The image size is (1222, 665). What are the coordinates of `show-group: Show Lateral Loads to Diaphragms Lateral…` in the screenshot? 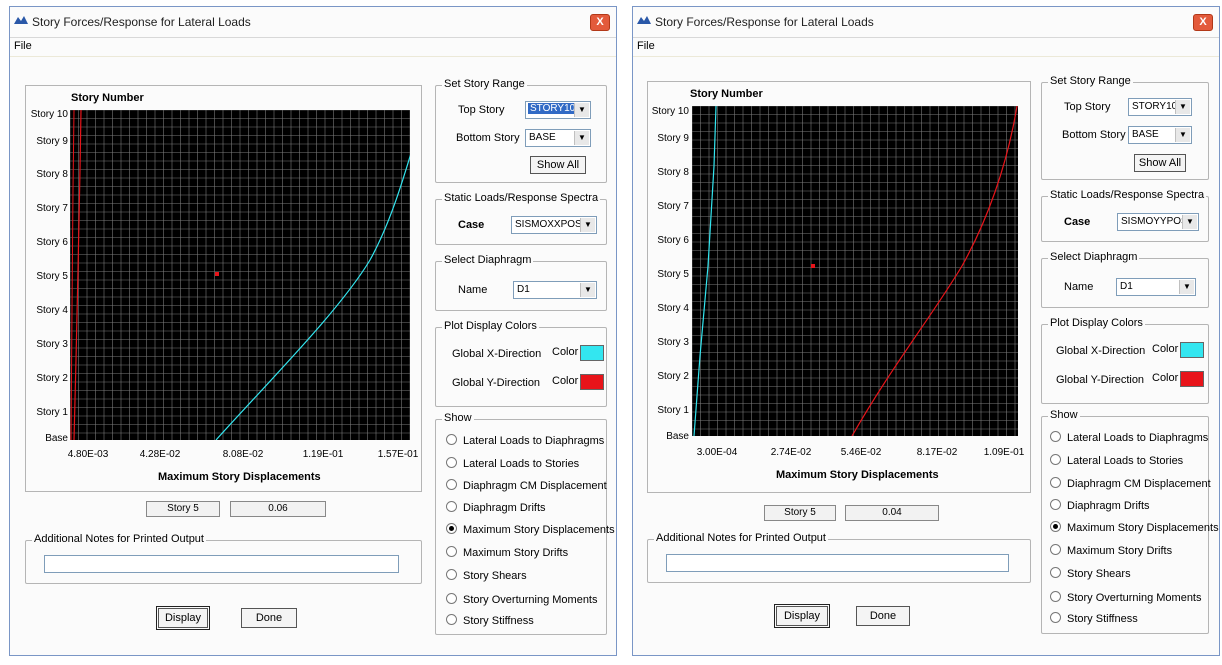 It's located at (1130, 521).